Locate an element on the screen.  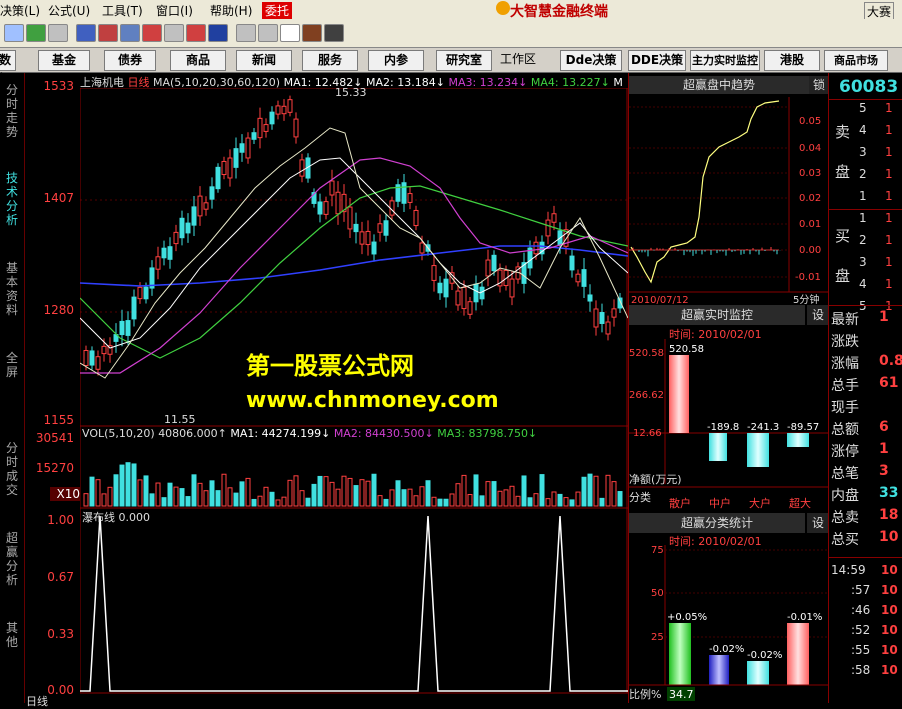
quote-field-label: 涨跌 is located at coordinates (845, 342).